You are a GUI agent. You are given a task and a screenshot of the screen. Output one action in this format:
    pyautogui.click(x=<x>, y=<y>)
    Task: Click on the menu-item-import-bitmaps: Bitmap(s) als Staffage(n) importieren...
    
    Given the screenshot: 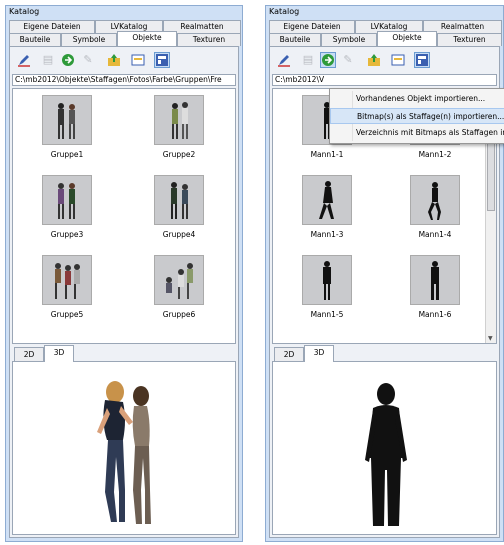 What is the action you would take?
    pyautogui.click(x=417, y=116)
    